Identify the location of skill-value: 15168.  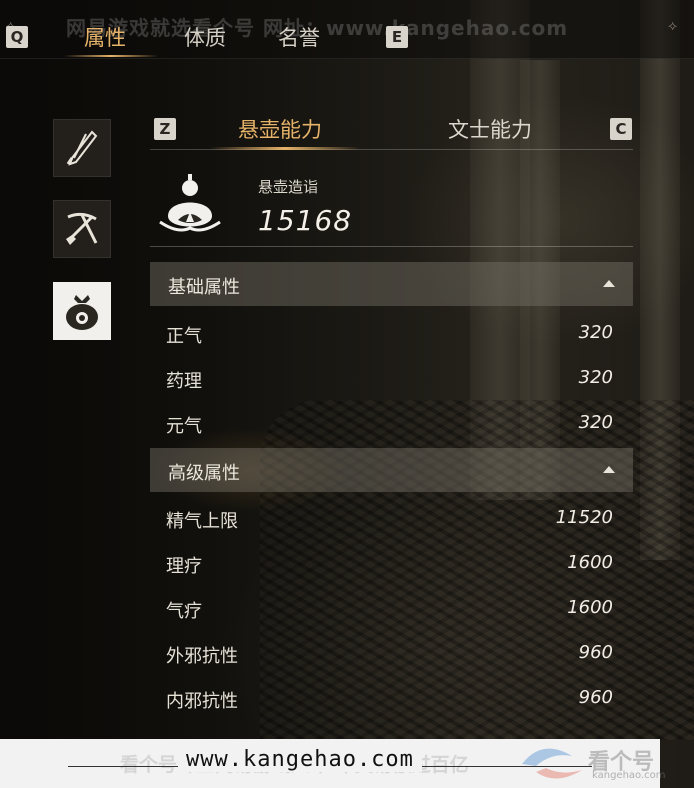
(305, 220).